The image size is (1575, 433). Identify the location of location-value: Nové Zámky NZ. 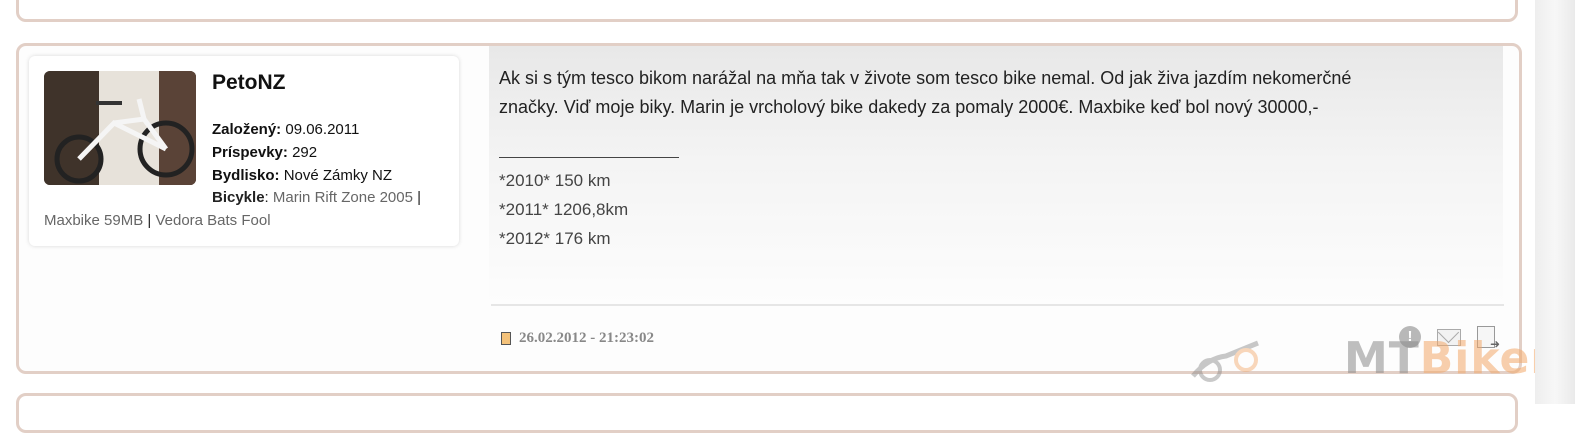
(338, 175).